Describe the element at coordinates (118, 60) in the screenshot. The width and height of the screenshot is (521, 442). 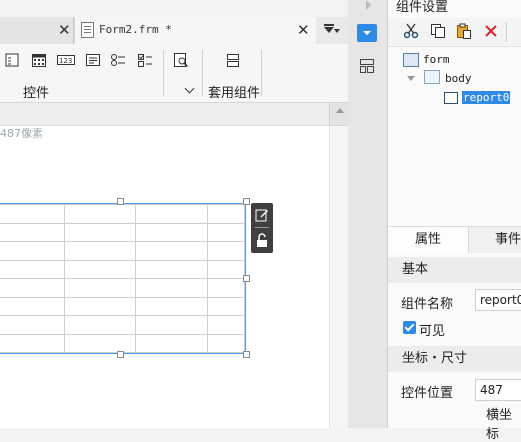
I see `radio-group-icon` at that location.